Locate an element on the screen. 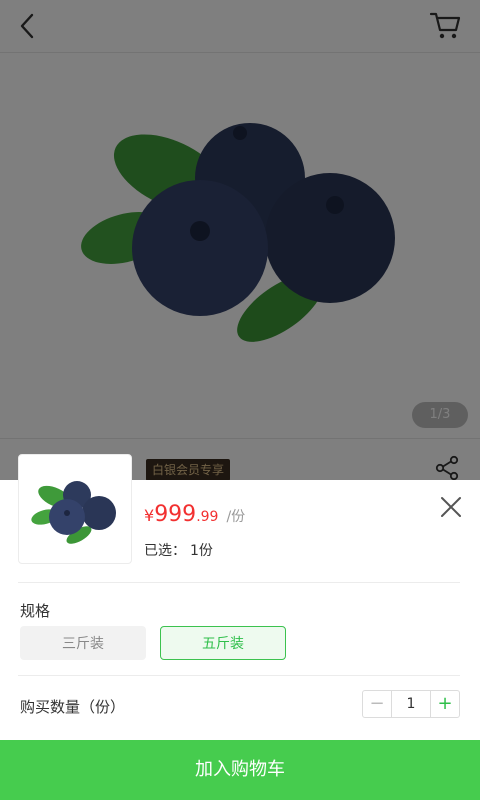 Image resolution: width=480 pixels, height=800 pixels. close-button is located at coordinates (451, 507).